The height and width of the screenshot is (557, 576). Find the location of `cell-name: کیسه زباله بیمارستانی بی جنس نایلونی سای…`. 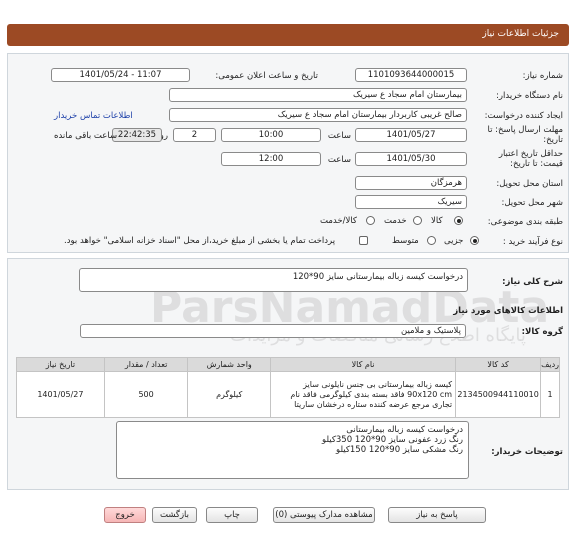

cell-name: کیسه زباله بیمارستانی بی جنس نایلونی سای… is located at coordinates (363, 394).